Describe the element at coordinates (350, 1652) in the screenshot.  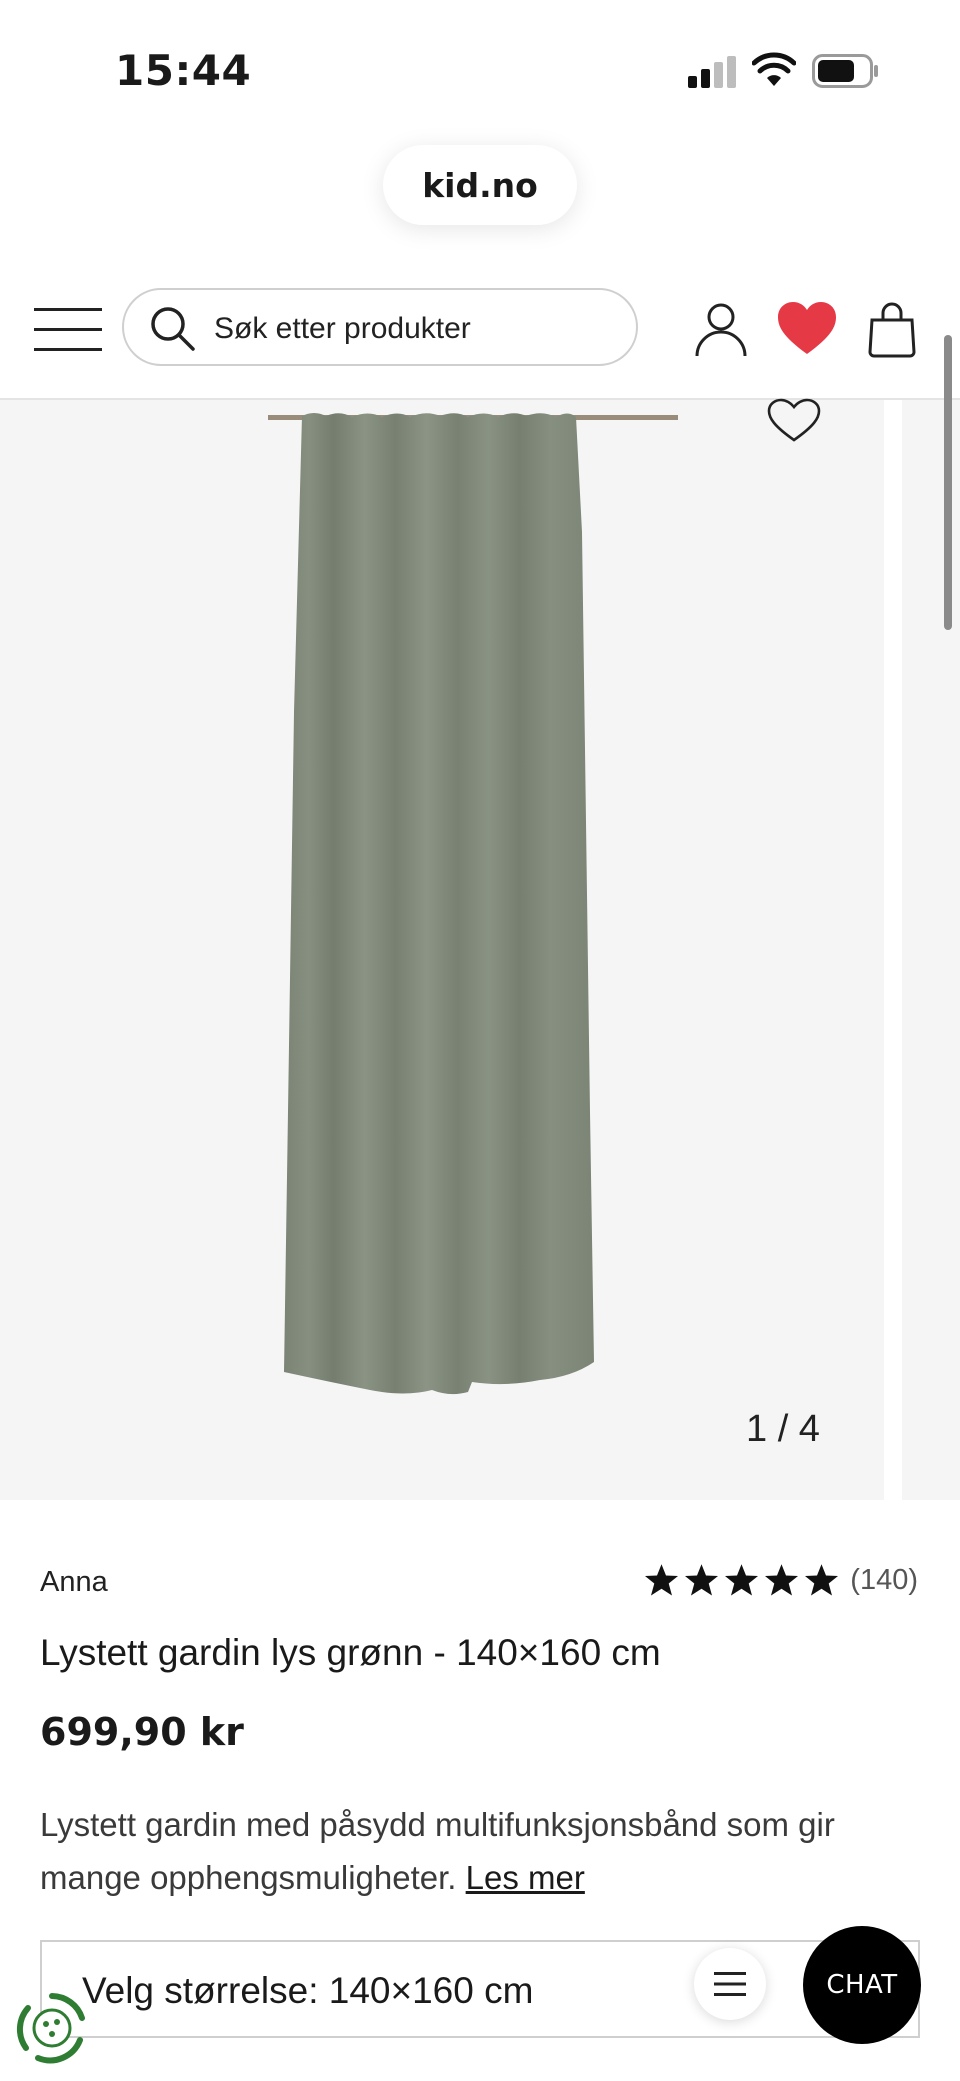
I see `product-title: Lystett gardin lys grønn - 140×160 cm` at that location.